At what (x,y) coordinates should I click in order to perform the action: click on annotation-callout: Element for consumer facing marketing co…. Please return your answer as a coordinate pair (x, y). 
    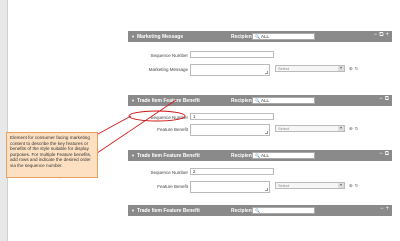
    Looking at the image, I should click on (52, 155).